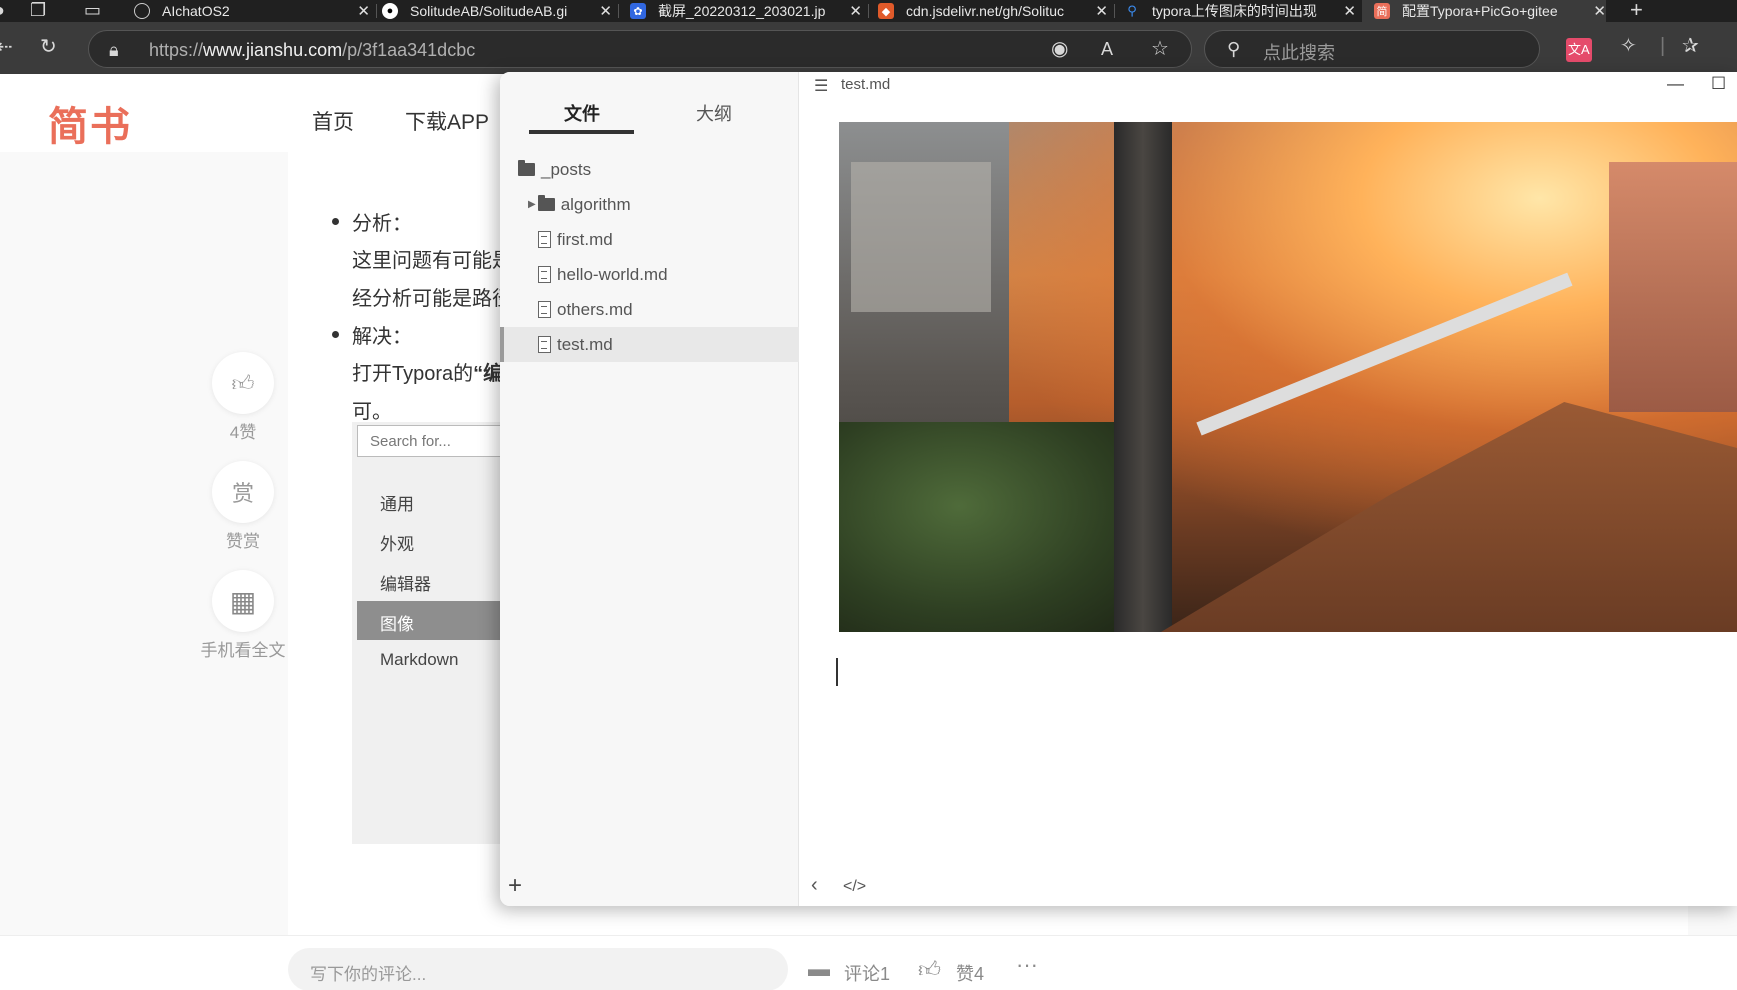 The image size is (1737, 990). What do you see at coordinates (814, 885) in the screenshot?
I see `collapse-sidebar-icon: ‹` at bounding box center [814, 885].